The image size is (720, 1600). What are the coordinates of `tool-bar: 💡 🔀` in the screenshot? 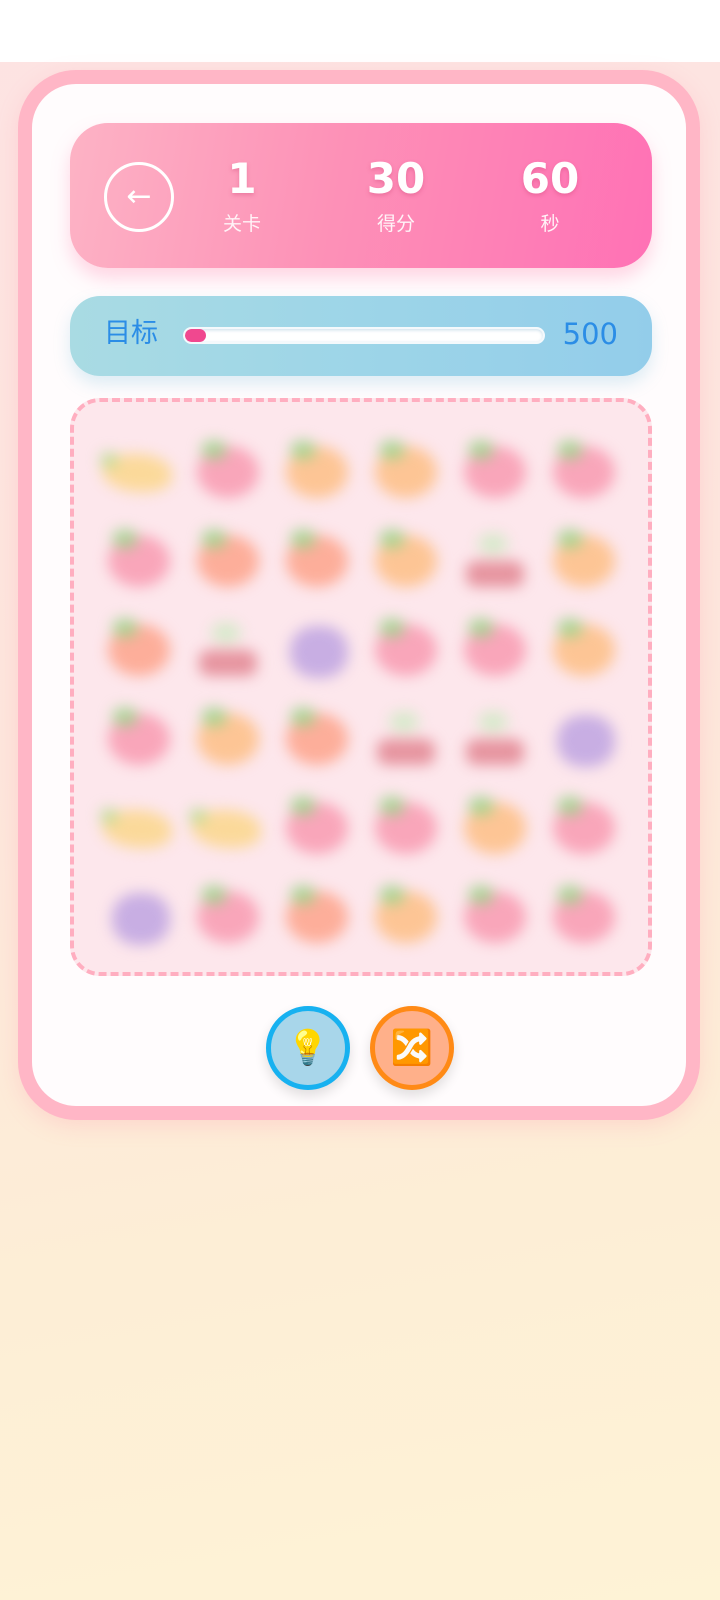 It's located at (361, 1049).